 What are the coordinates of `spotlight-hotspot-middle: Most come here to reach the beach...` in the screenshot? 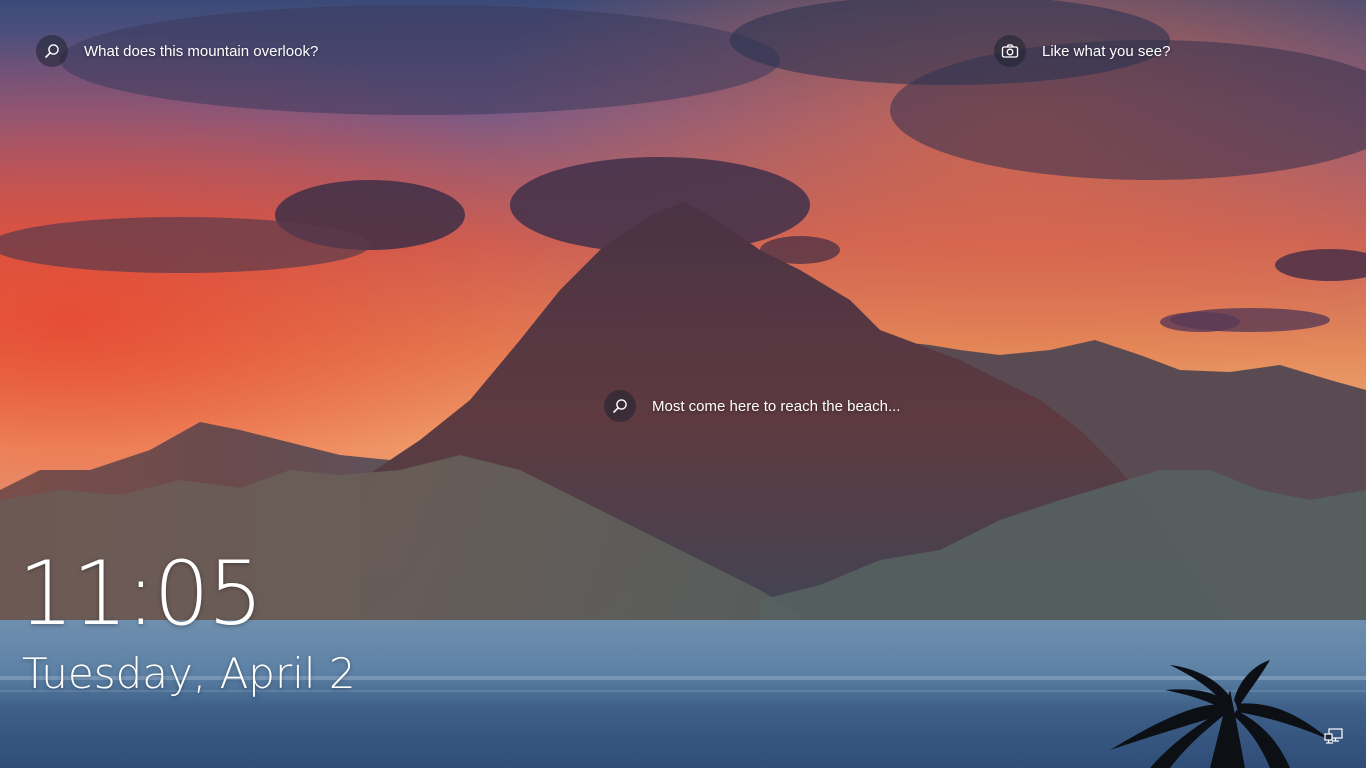 It's located at (752, 406).